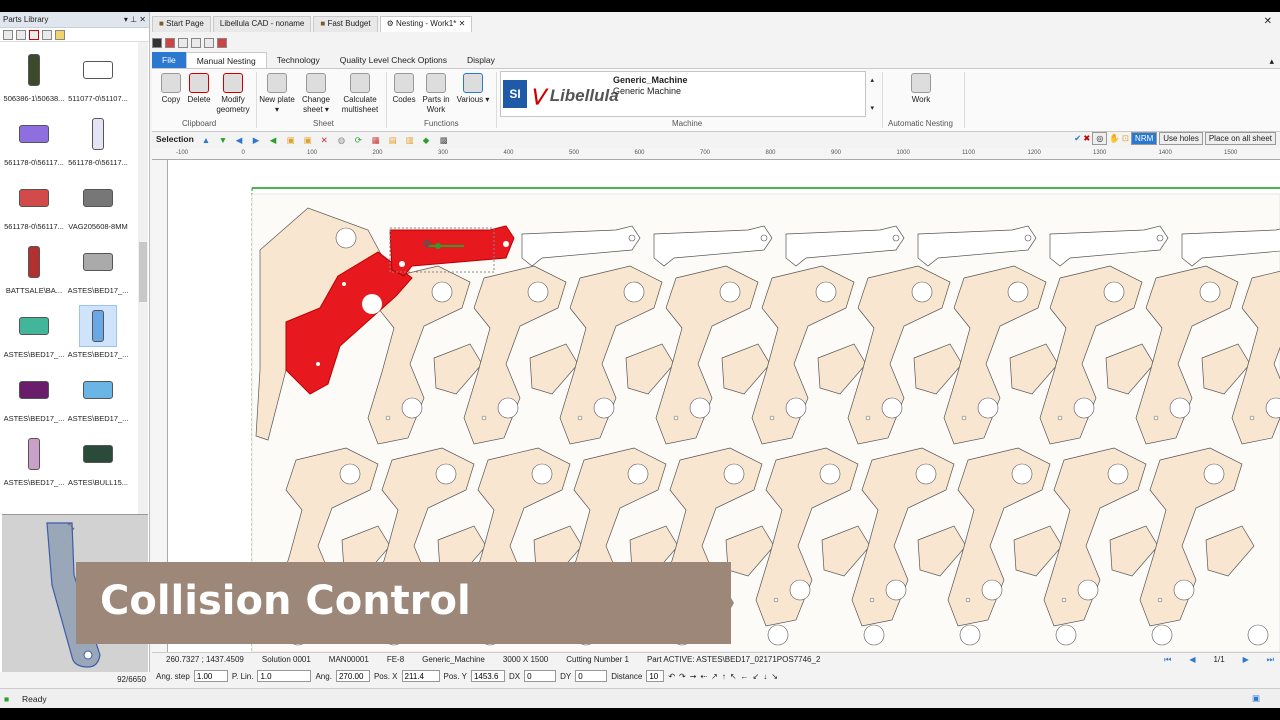  I want to click on arrow-left-icon: ◀, so click(274, 140).